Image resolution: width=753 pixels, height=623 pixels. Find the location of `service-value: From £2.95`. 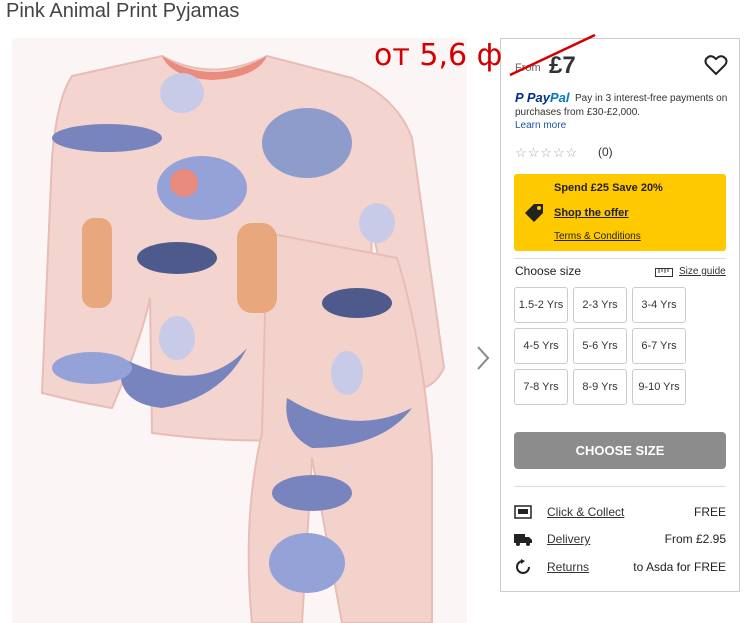

service-value: From £2.95 is located at coordinates (695, 539).